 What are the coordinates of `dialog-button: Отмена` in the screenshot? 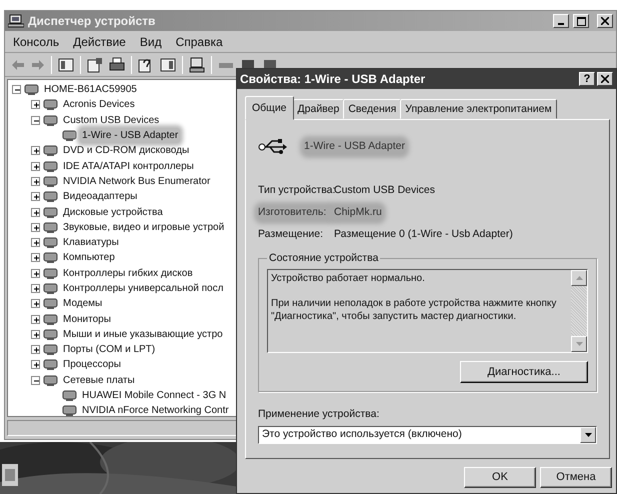 It's located at (576, 477).